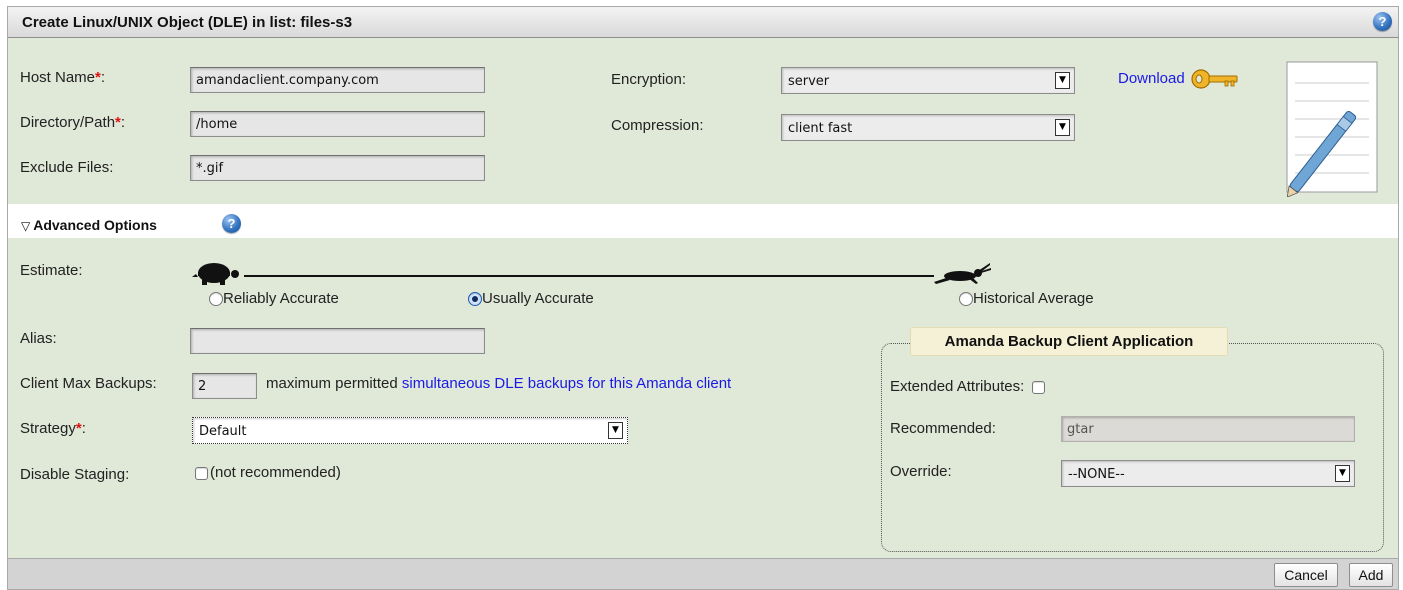  I want to click on strategy-label: Strategy*:, so click(53, 428).